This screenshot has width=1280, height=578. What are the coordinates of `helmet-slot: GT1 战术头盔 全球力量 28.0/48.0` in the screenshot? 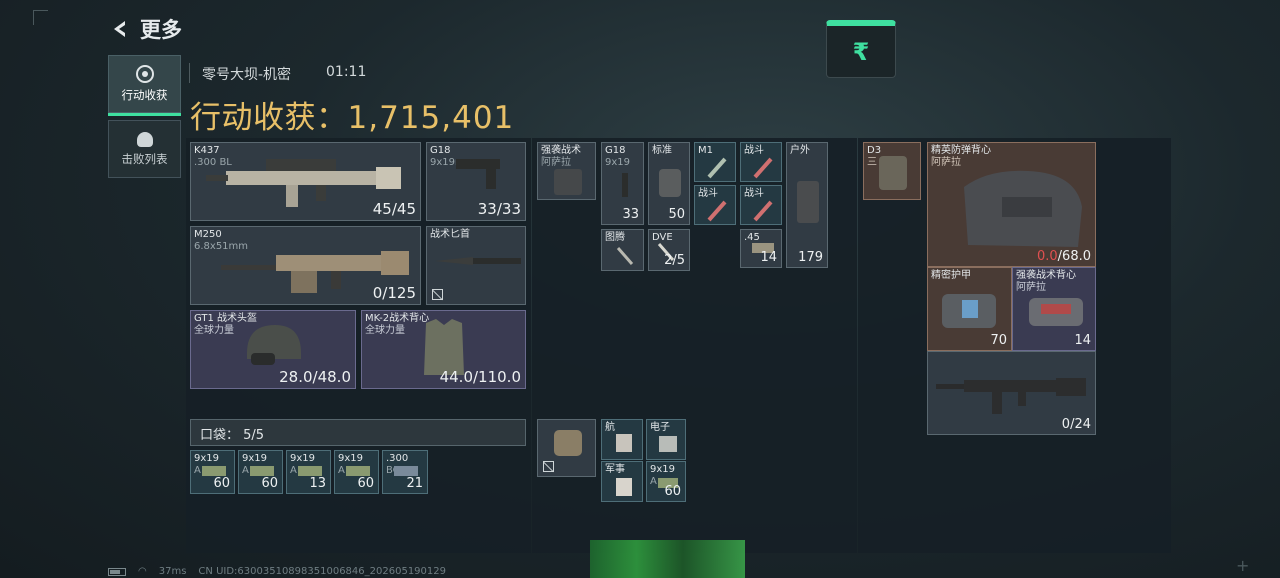 It's located at (273, 349).